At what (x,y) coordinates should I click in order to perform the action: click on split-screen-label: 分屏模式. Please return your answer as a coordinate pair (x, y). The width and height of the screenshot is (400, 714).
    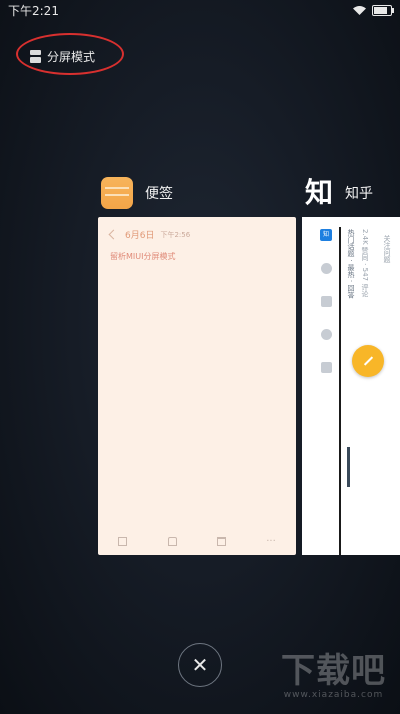
    Looking at the image, I should click on (71, 56).